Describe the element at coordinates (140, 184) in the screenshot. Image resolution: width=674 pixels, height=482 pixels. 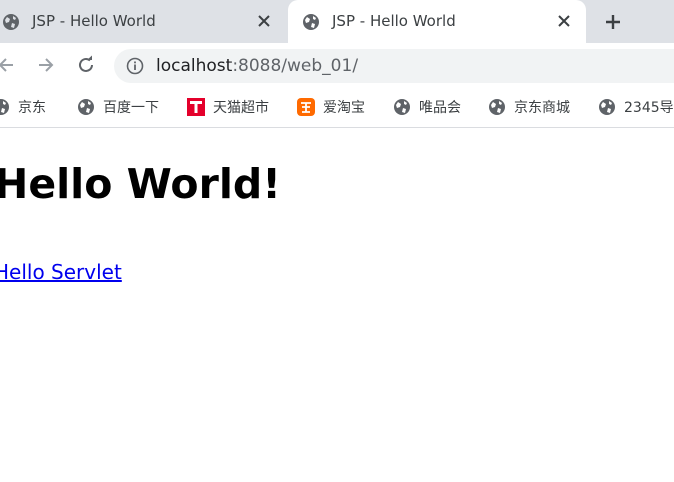
I see `page-heading: Hello World!` at that location.